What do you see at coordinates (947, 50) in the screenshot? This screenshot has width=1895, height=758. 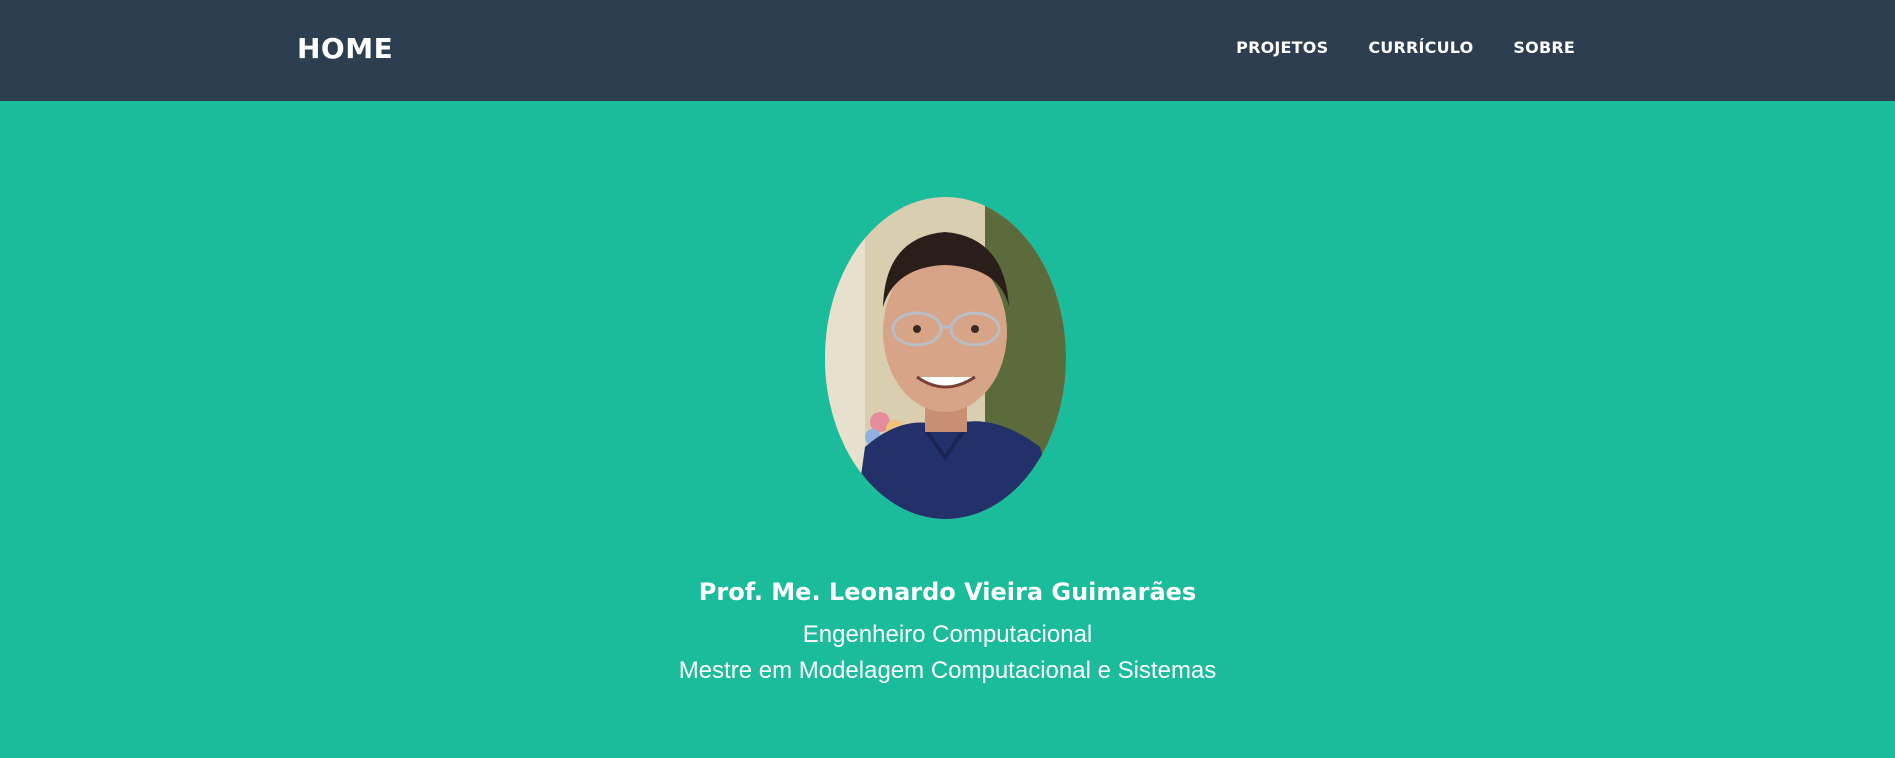 I see `top-navbar: HOME PROJETOS CURRÍCULO SOBRE` at bounding box center [947, 50].